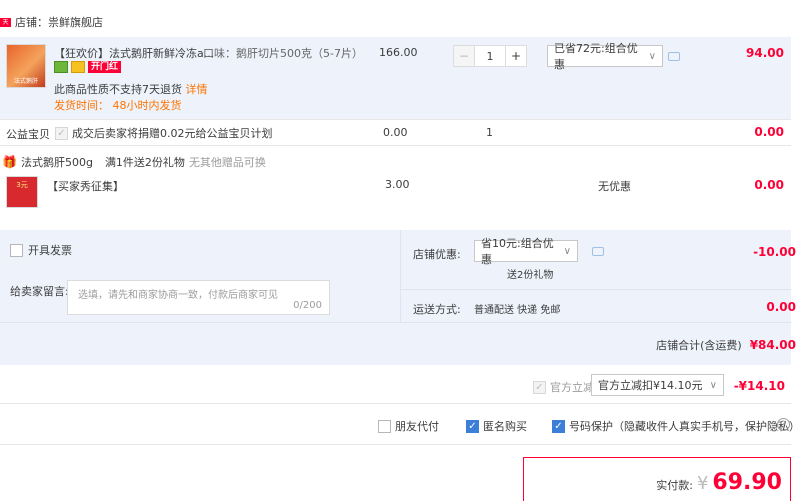  Describe the element at coordinates (197, 89) in the screenshot. I see `detail-link: 详情` at that location.